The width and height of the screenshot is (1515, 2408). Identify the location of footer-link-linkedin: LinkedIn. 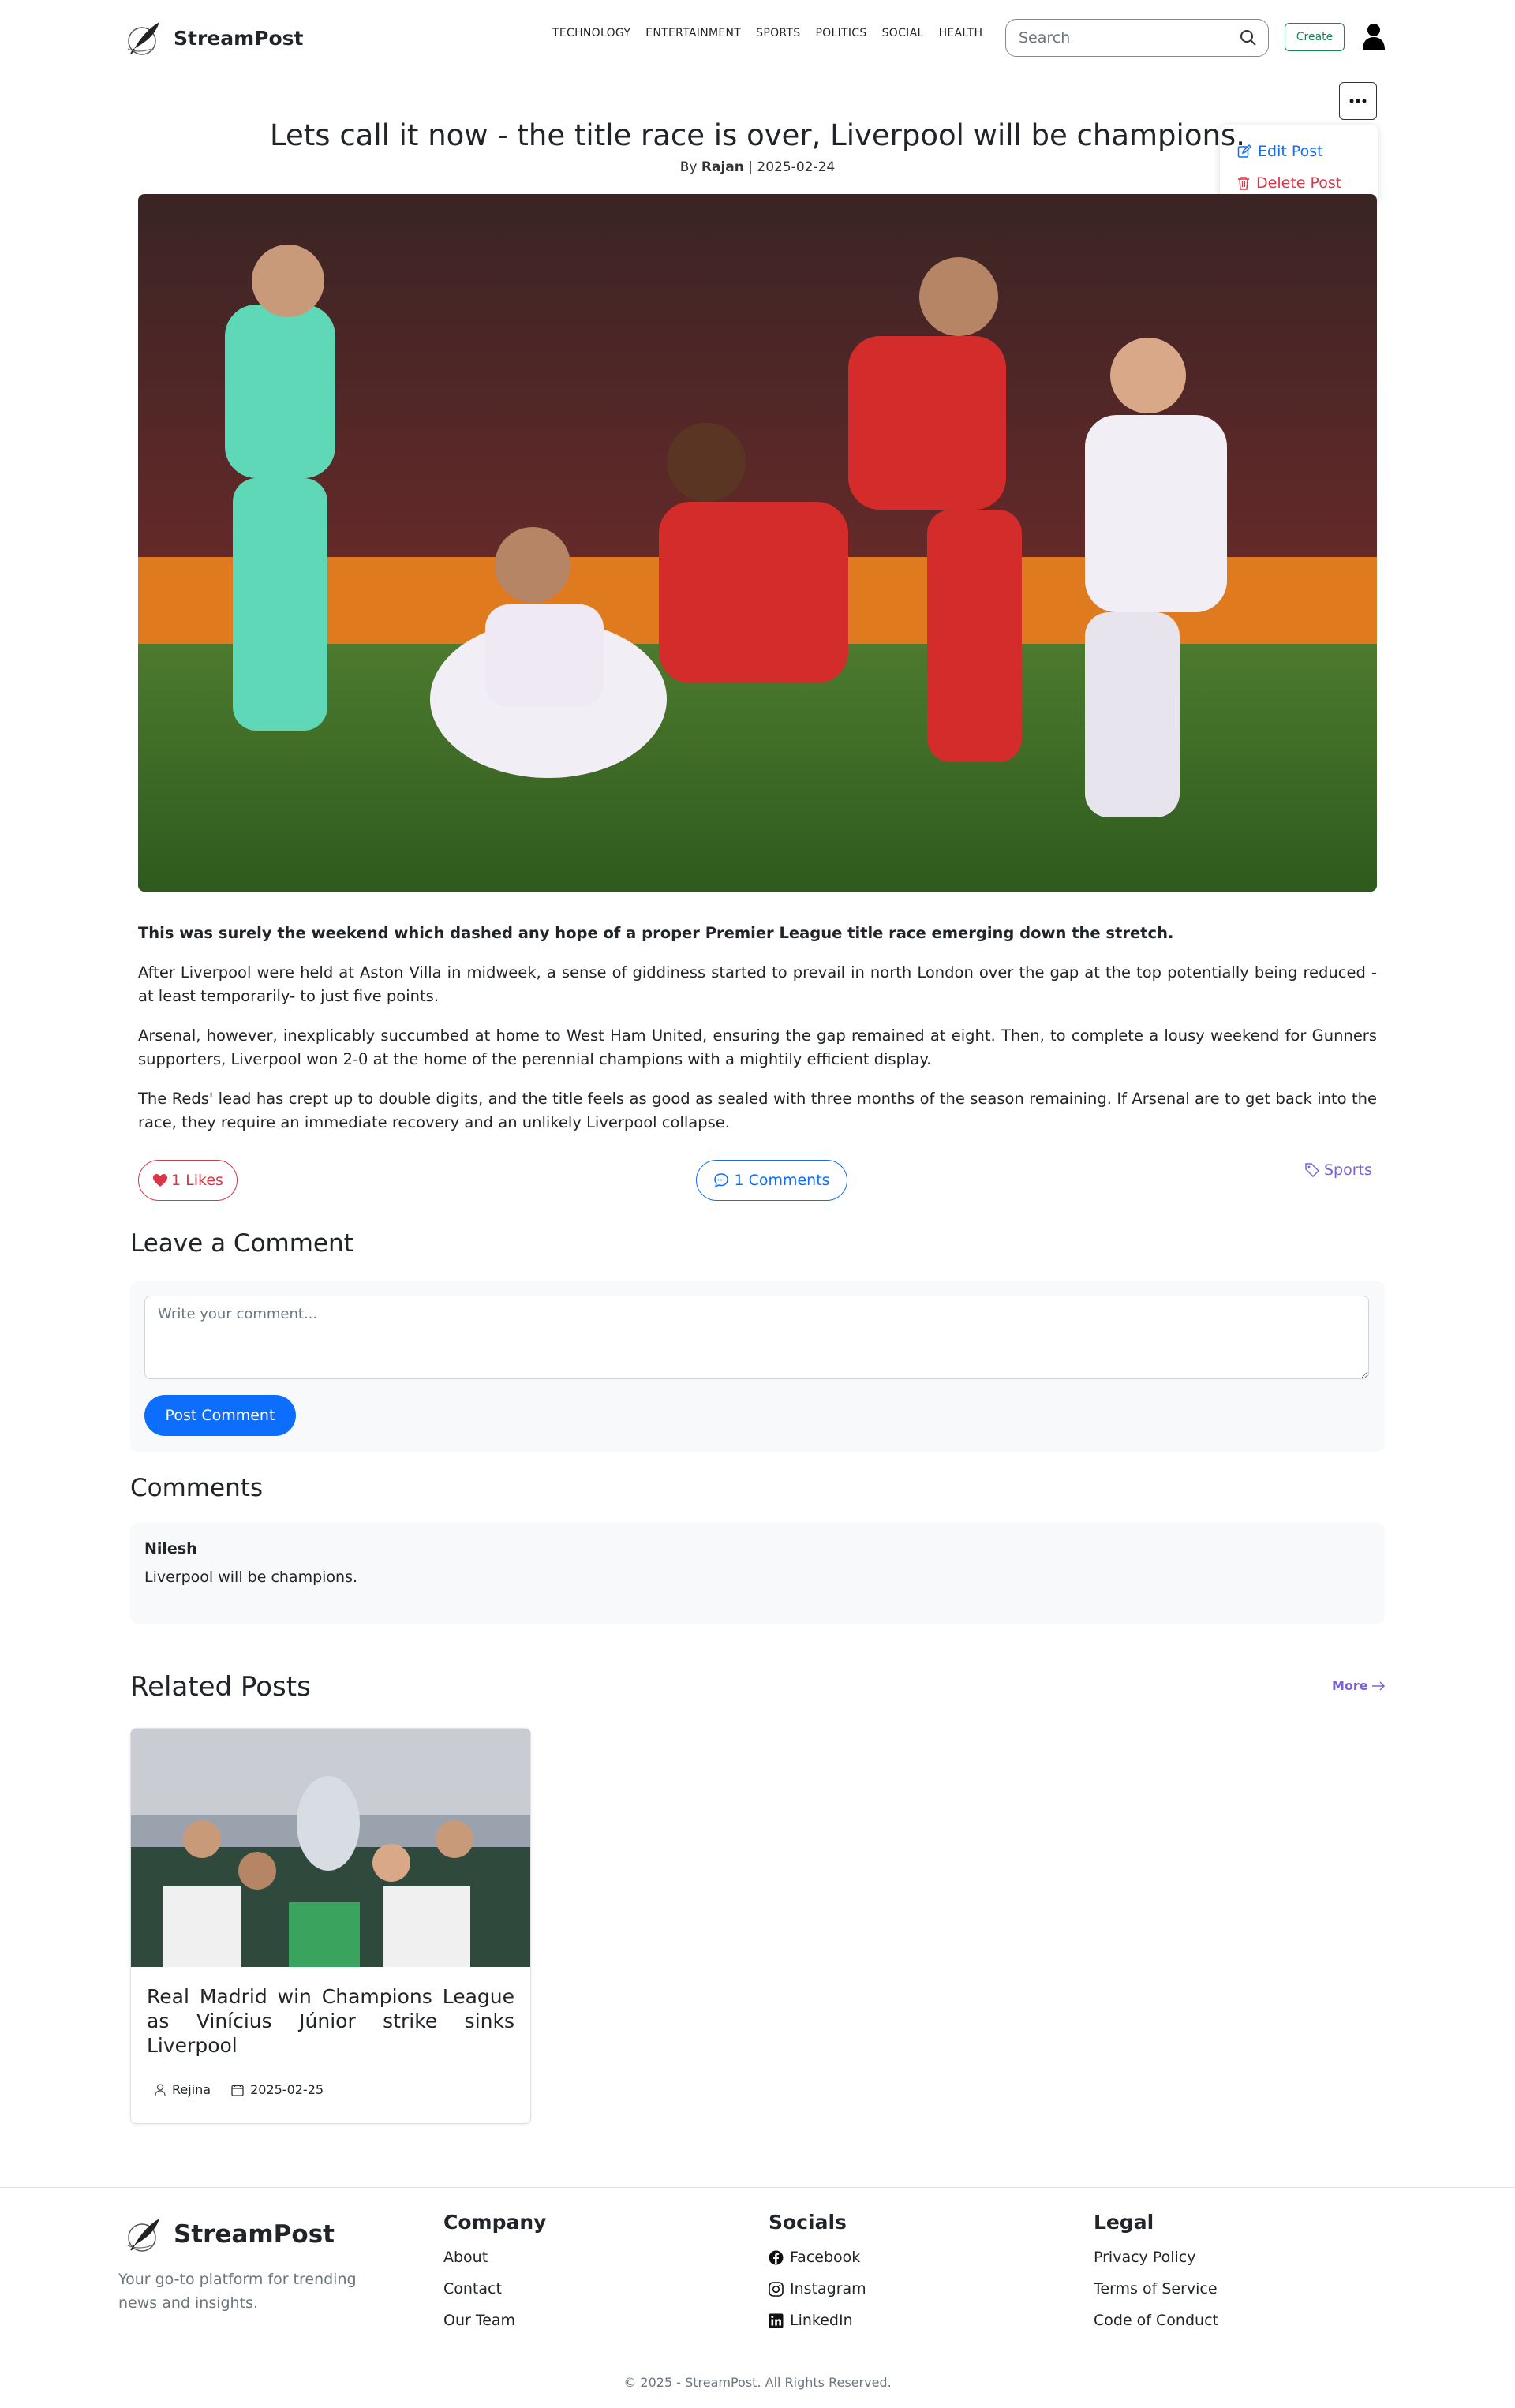
(817, 2321).